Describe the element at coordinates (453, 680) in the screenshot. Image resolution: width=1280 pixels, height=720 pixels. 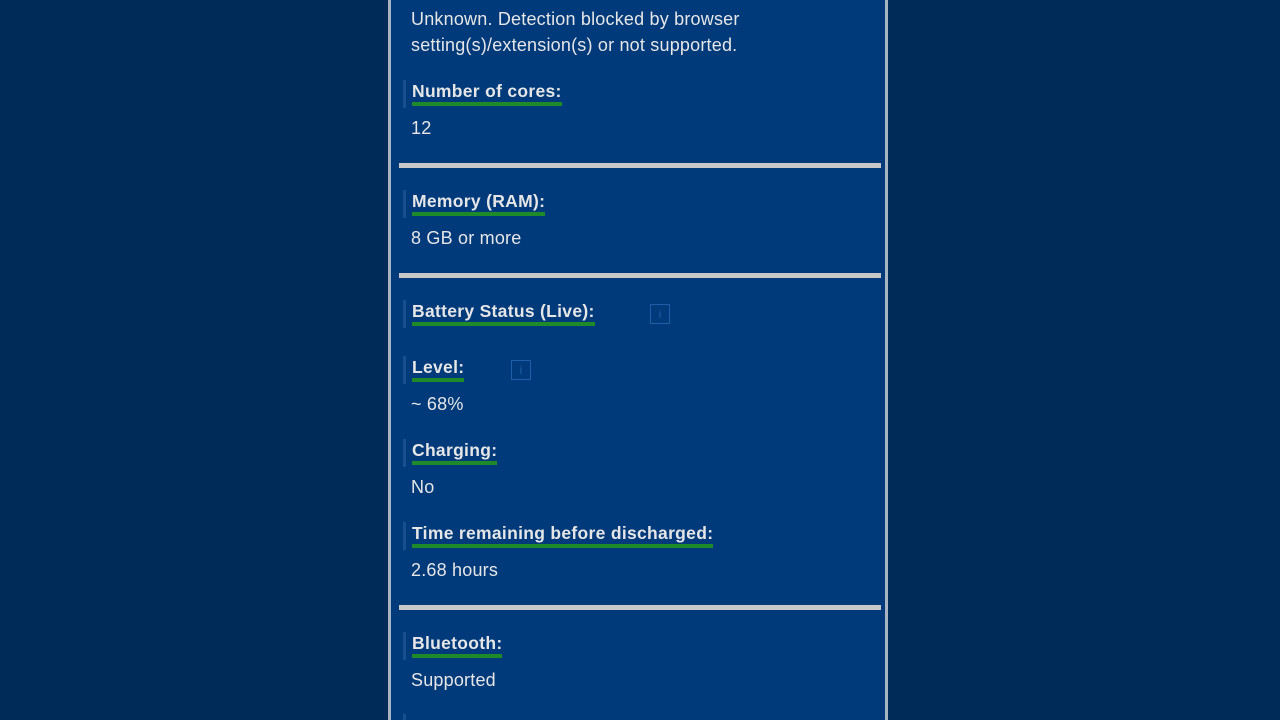
I see `bluetooth-value: Supported` at that location.